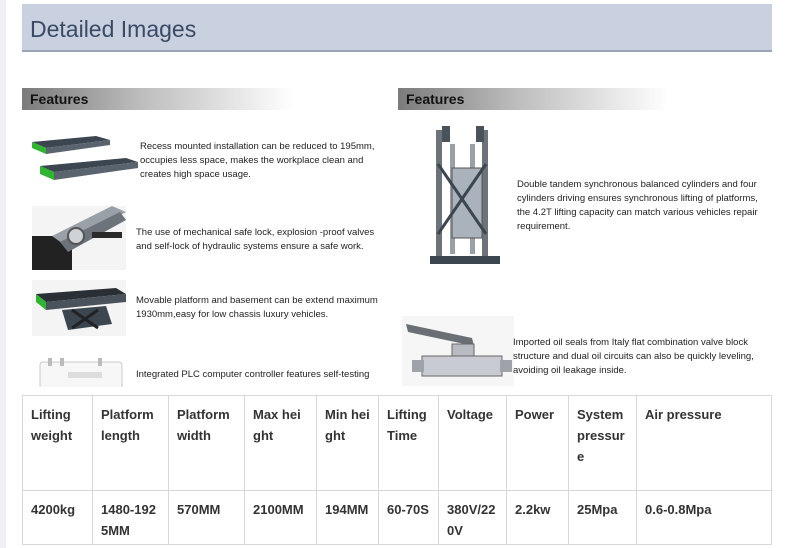 The height and width of the screenshot is (548, 786). Describe the element at coordinates (704, 517) in the screenshot. I see `table-cell: 0.6-0.8Mpa` at that location.